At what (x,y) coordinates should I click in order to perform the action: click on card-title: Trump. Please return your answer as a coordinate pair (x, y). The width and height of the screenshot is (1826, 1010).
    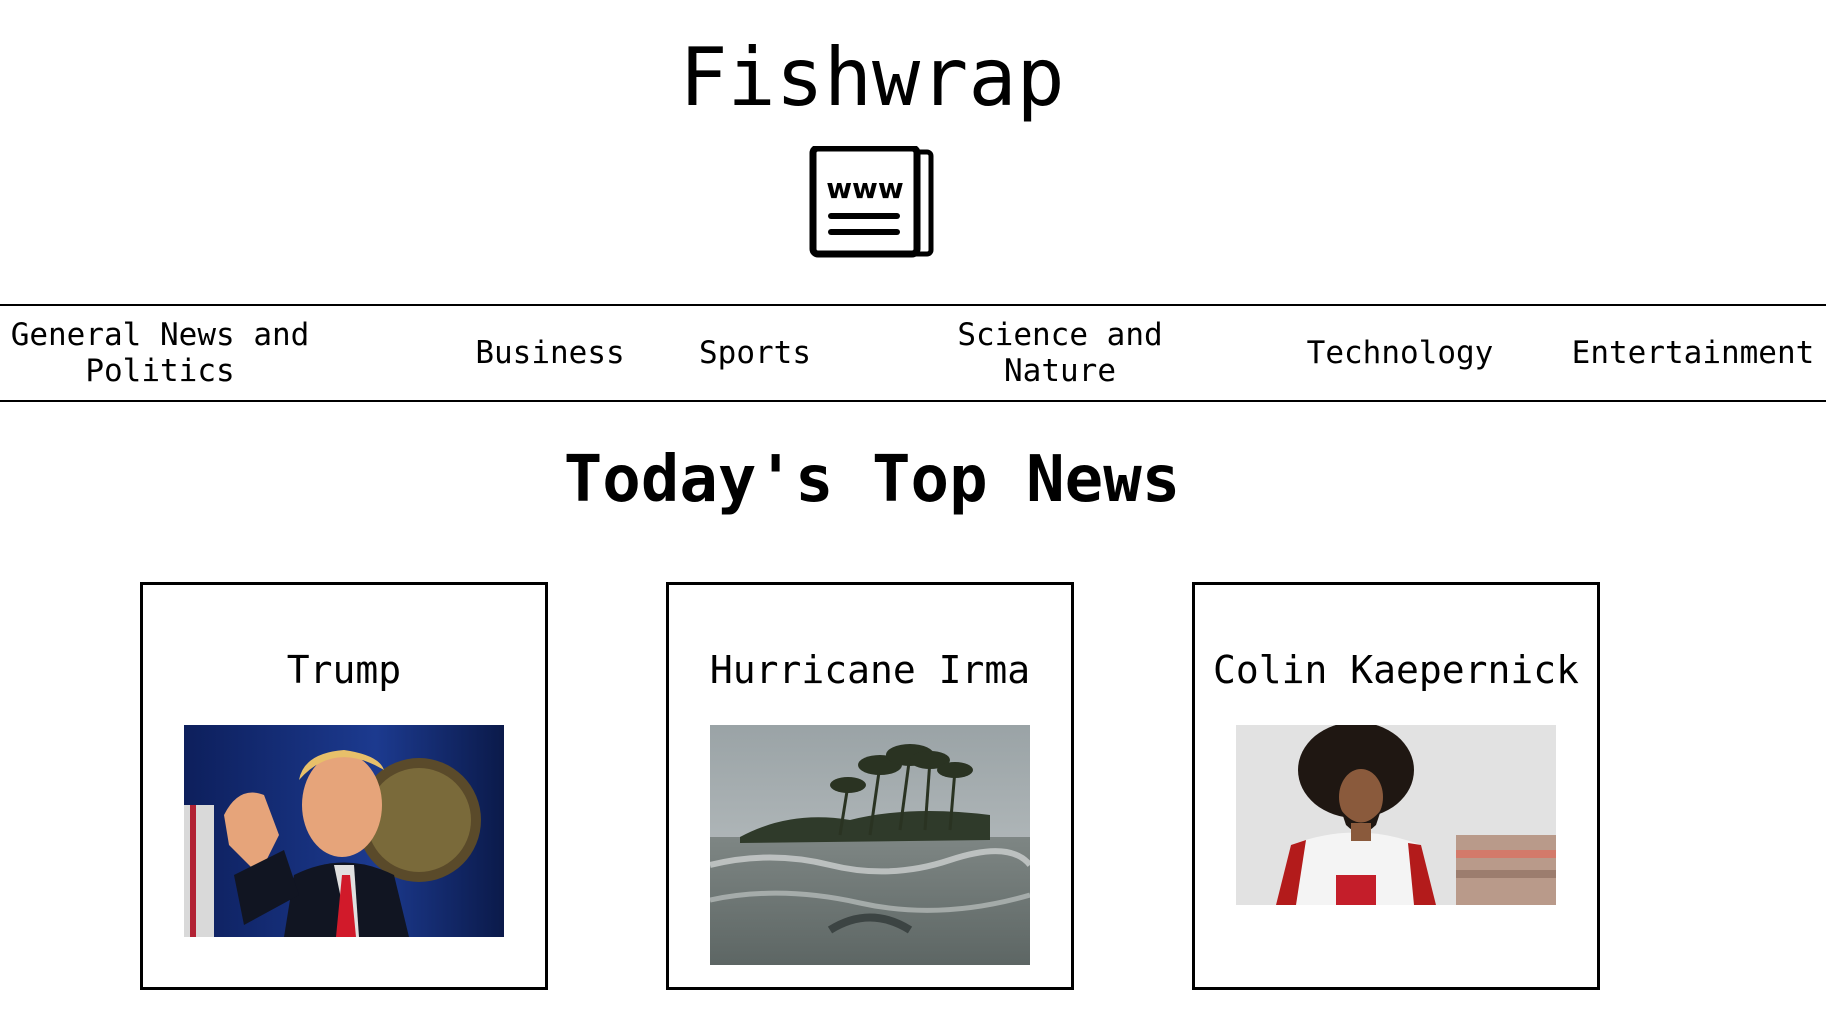
    Looking at the image, I should click on (344, 670).